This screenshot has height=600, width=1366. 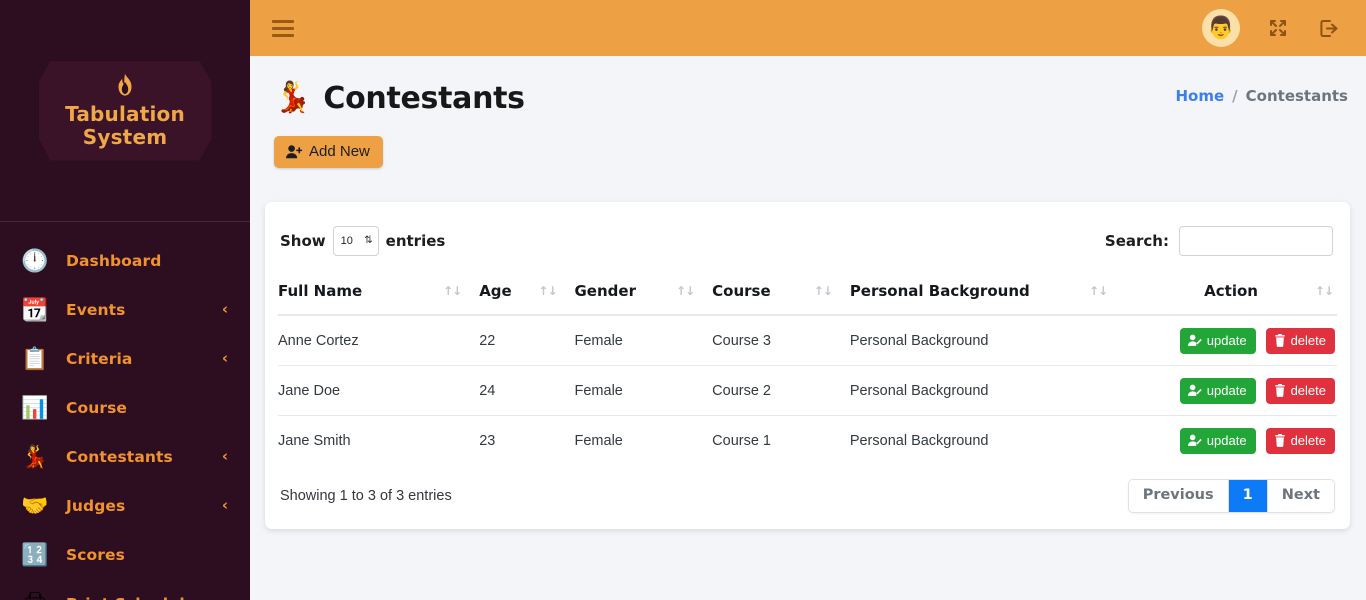 I want to click on table-head: Full Name ↑↓ Age ↑↓ Gender ↑↓ Course ↑↓, so click(x=807, y=293).